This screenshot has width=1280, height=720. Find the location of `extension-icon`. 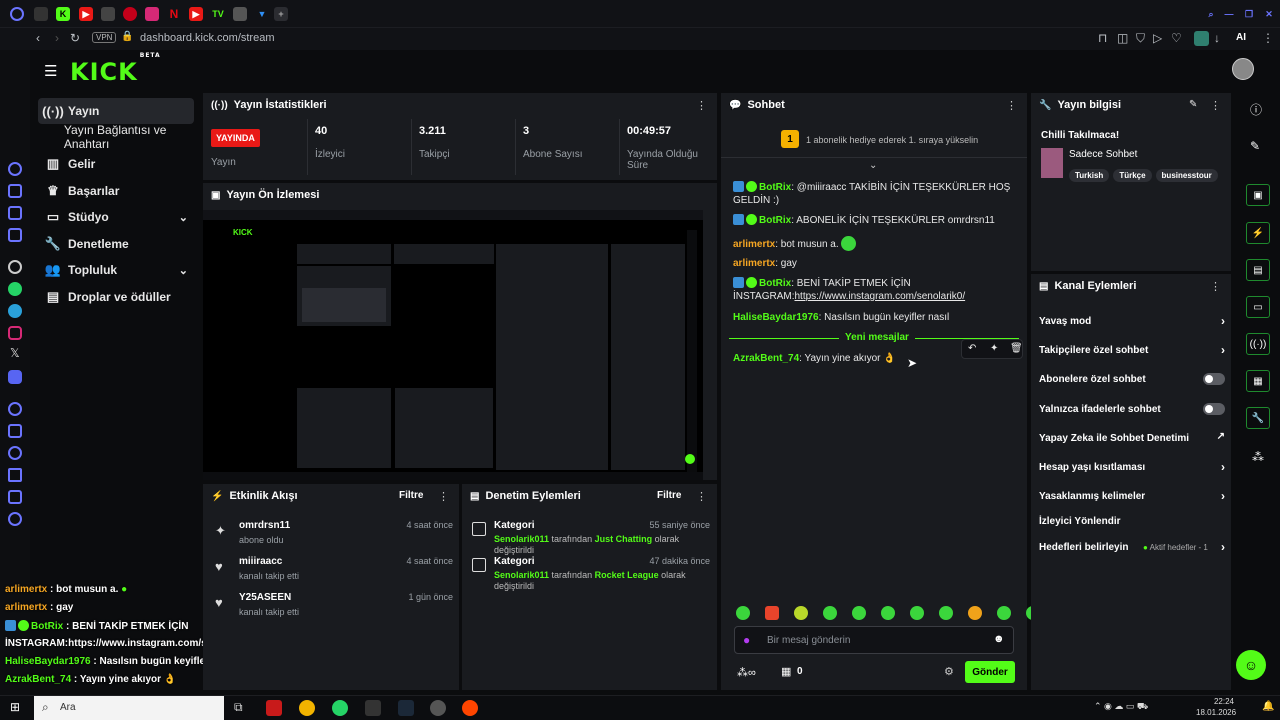

extension-icon is located at coordinates (1201, 38).